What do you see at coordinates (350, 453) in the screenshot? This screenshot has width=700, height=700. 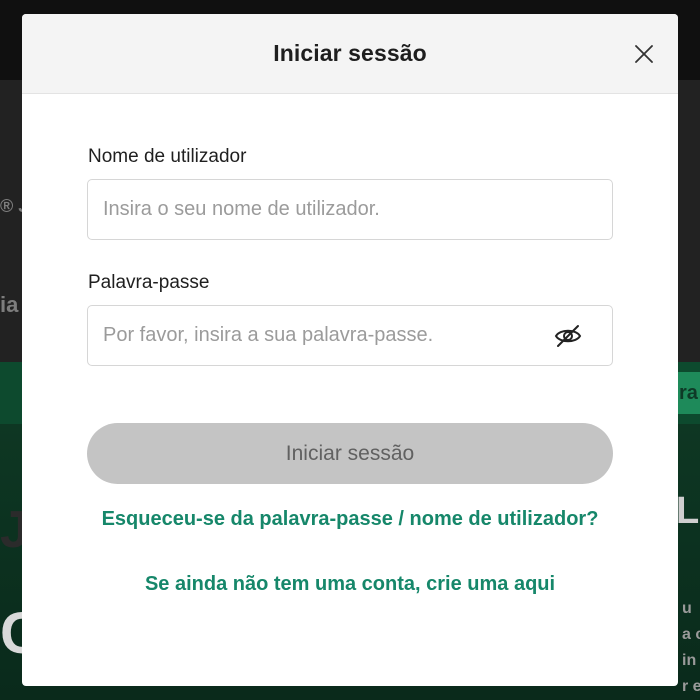 I see `login-button: Iniciar sessão` at bounding box center [350, 453].